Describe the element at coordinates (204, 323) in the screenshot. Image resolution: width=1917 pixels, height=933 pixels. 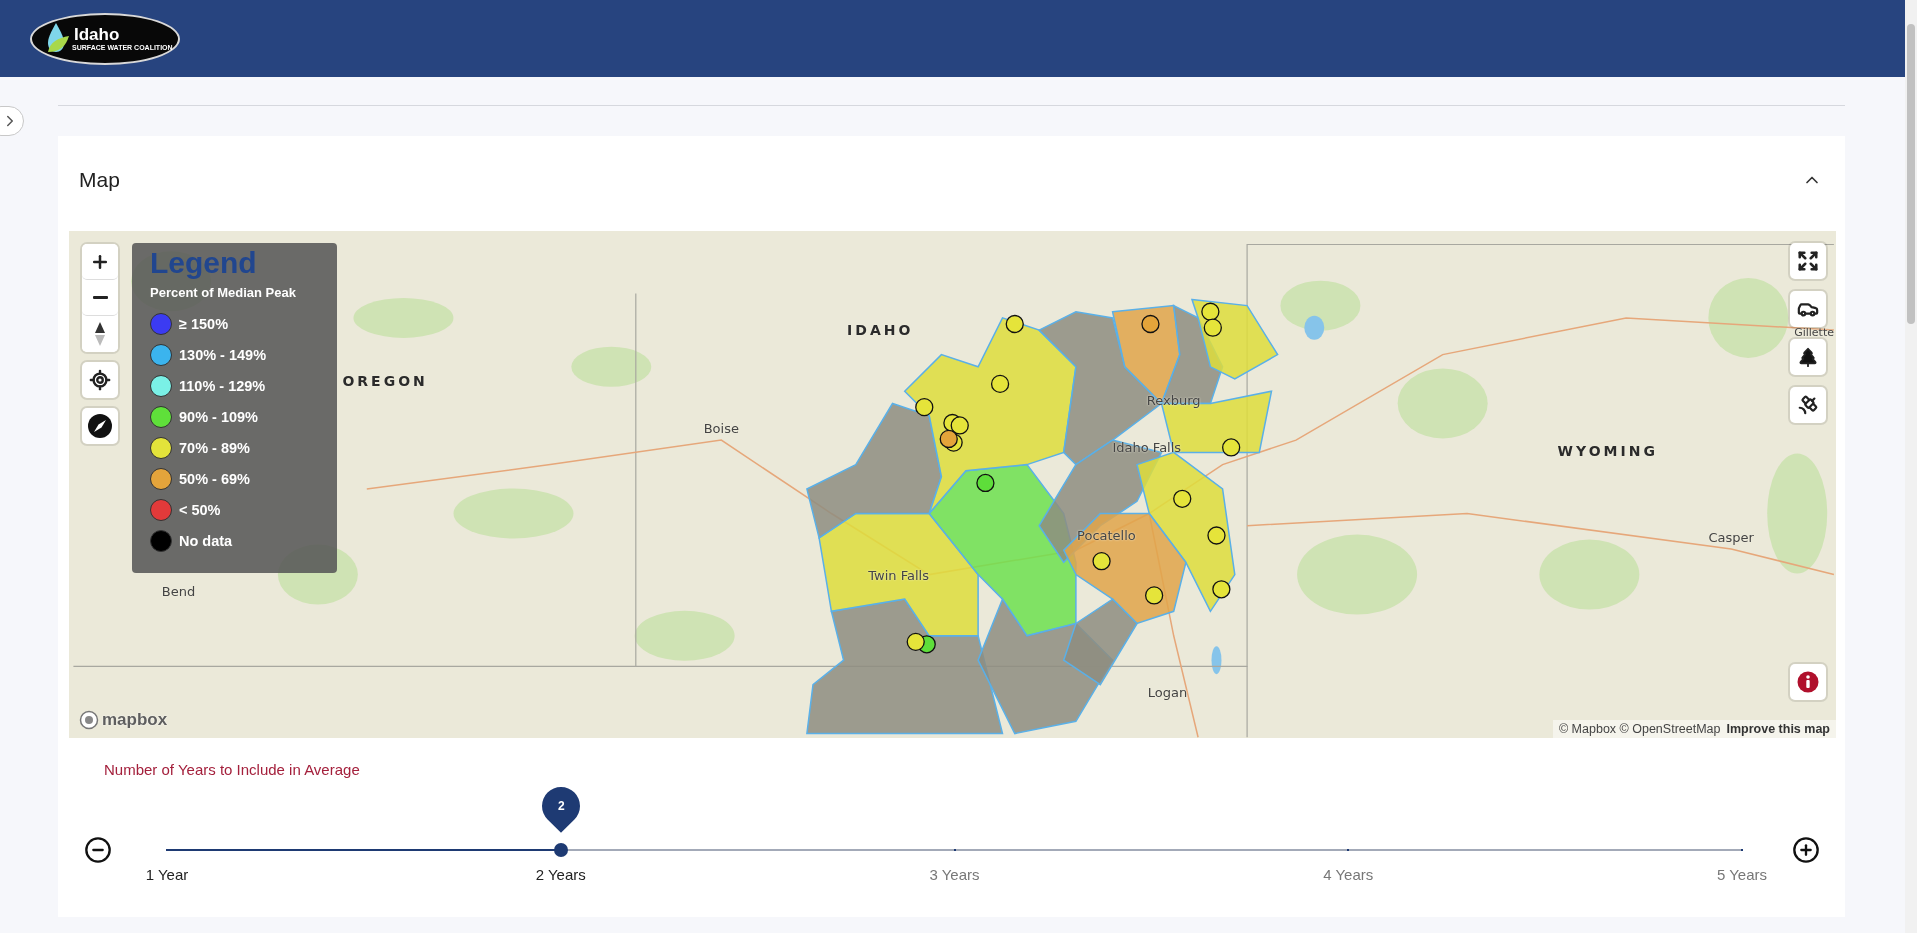
I see `legend-label: ≥ 150%` at that location.